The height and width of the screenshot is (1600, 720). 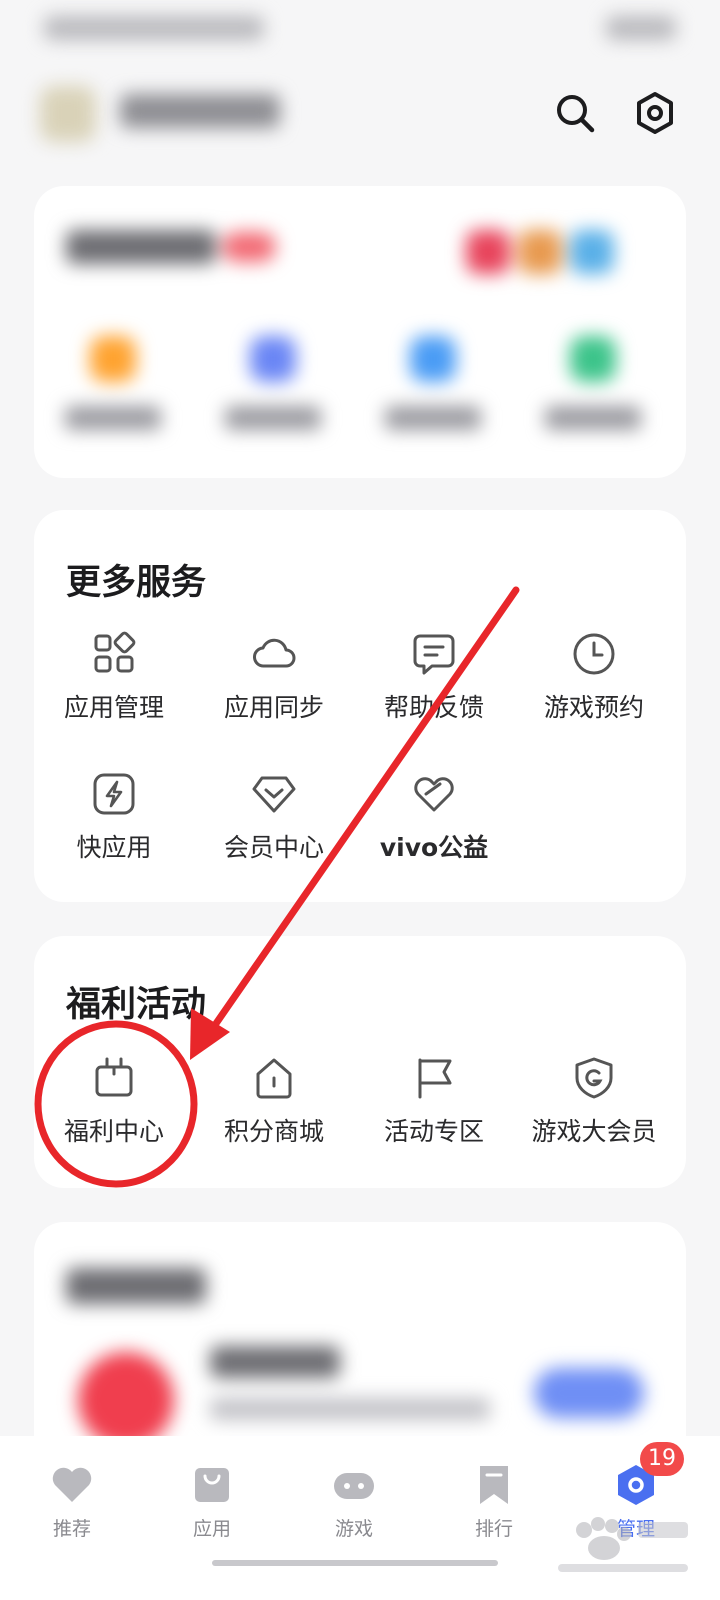 I want to click on service-vivo-charity: vivo公益, so click(x=434, y=817).